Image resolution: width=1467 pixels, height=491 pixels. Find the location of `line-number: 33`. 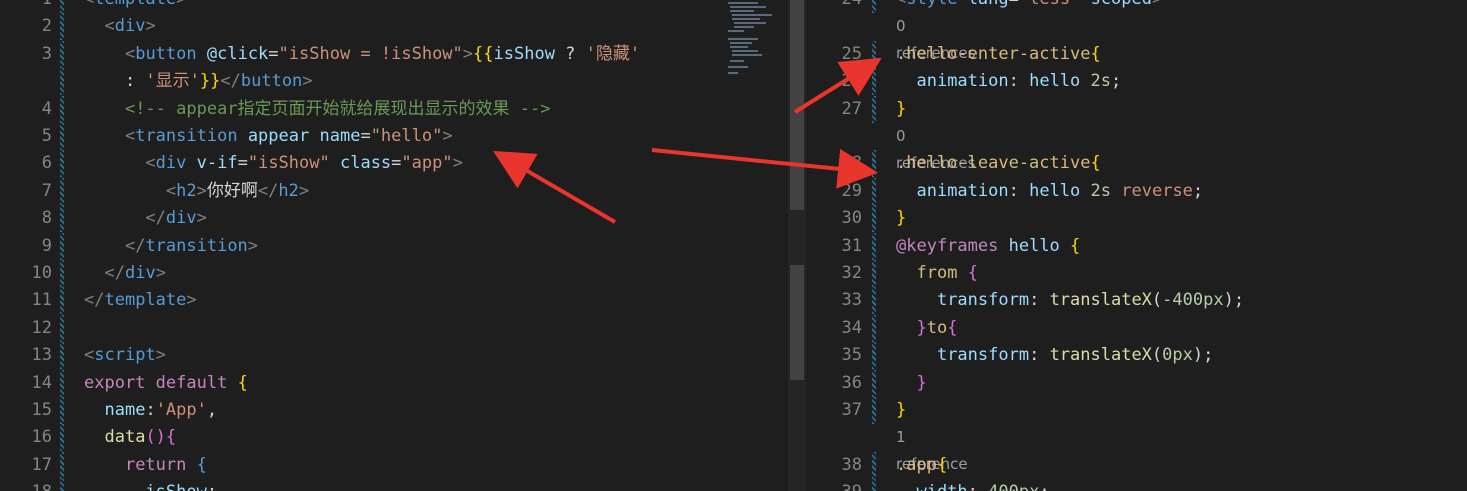

line-number: 33 is located at coordinates (851, 300).